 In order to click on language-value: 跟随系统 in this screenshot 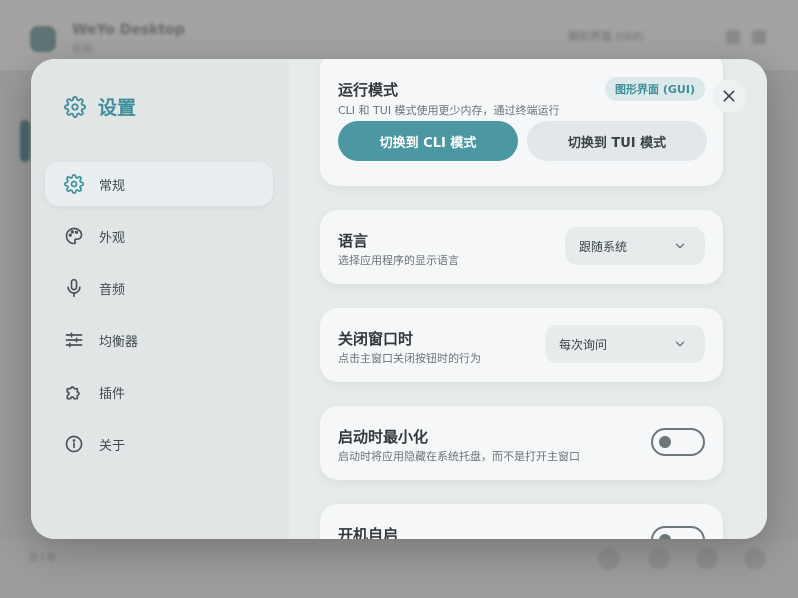, I will do `click(603, 246)`.